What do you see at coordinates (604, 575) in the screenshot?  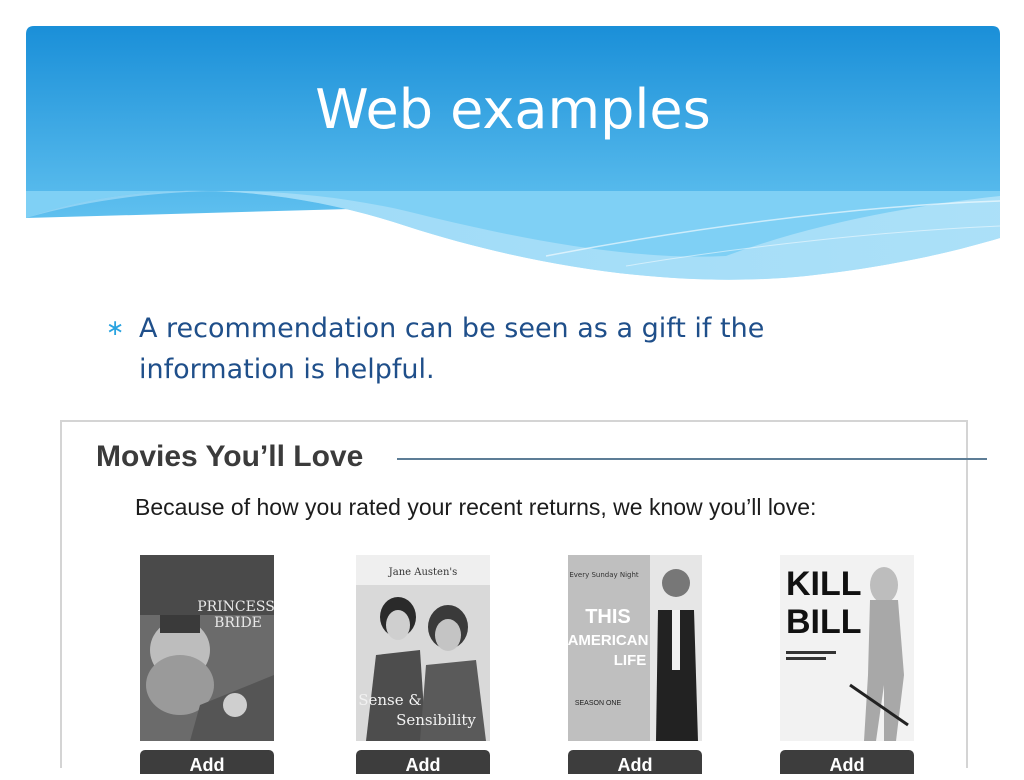 I see `poster-top-line: Every Sunday Night` at bounding box center [604, 575].